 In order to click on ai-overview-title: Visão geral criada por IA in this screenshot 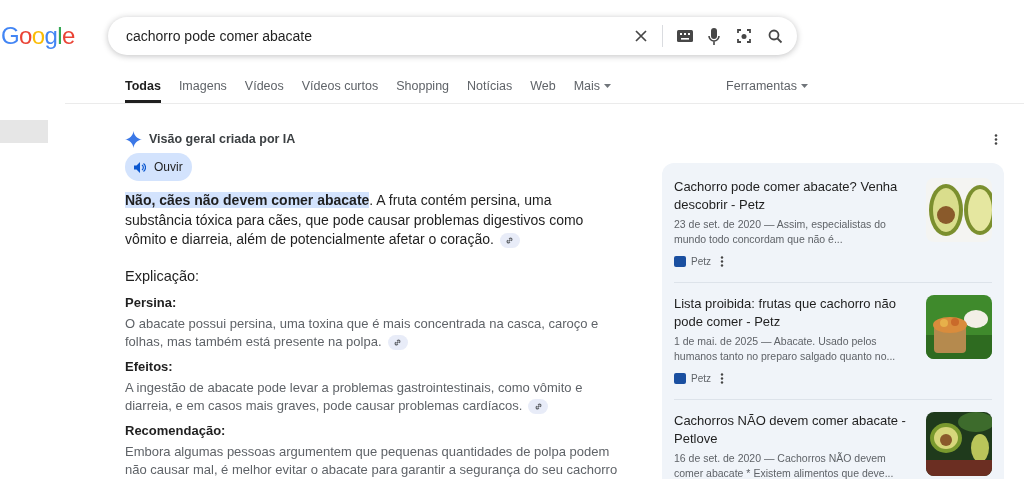, I will do `click(222, 139)`.